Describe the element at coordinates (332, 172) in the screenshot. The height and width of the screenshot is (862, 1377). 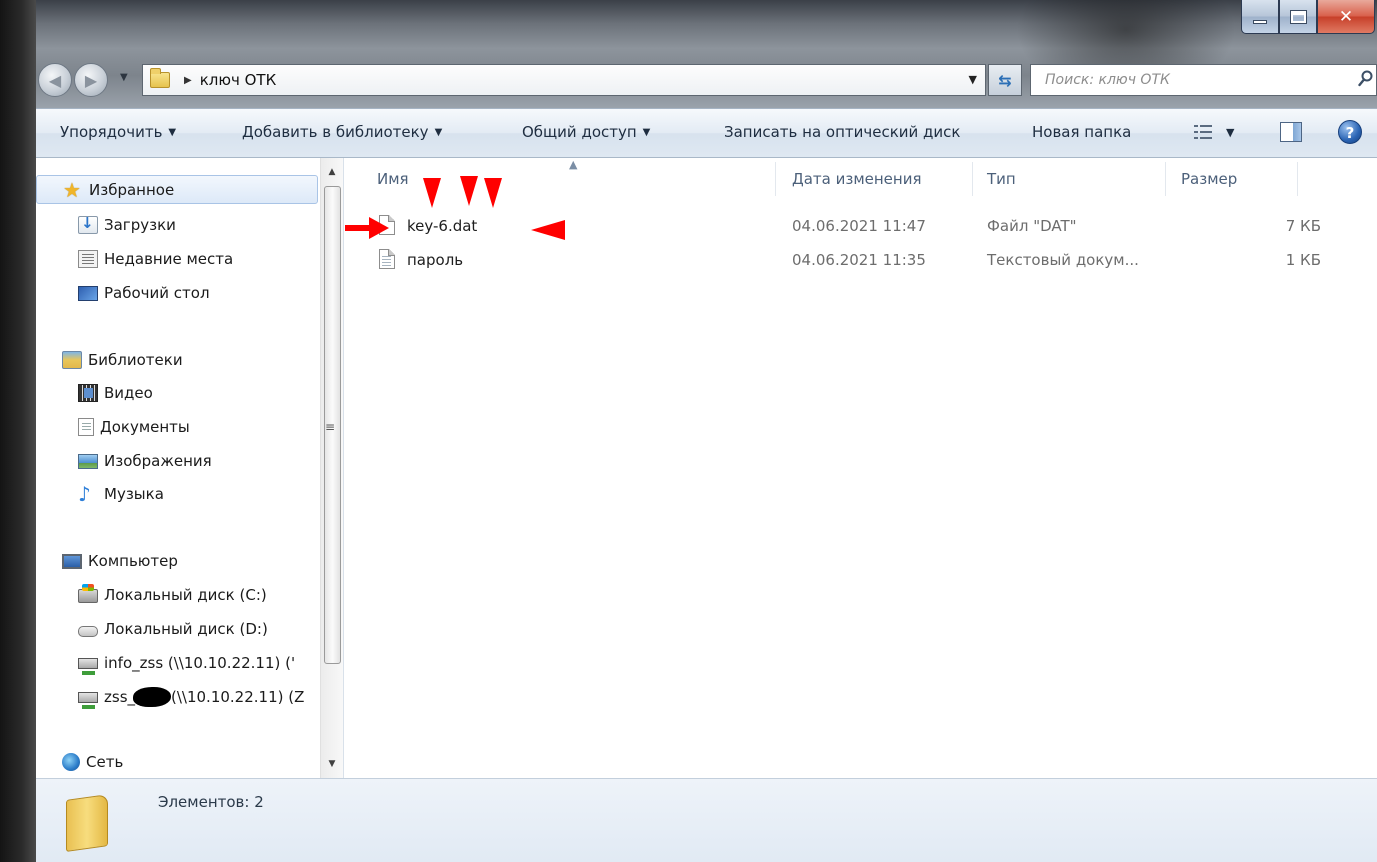
I see `scroll-up-arrow-icon: ▲` at that location.